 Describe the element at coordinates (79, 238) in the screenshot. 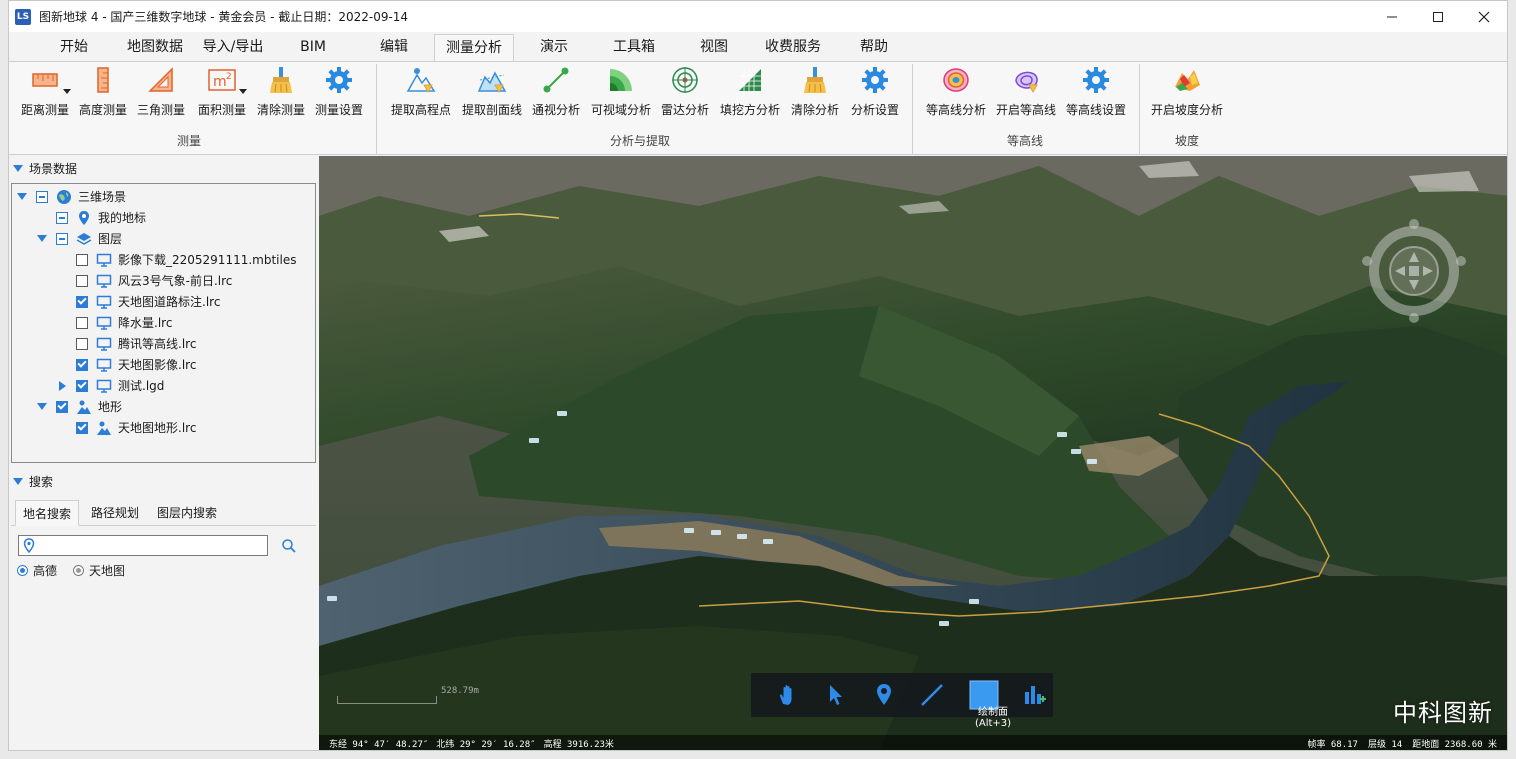

I see `tree-node-layers: 图层` at that location.